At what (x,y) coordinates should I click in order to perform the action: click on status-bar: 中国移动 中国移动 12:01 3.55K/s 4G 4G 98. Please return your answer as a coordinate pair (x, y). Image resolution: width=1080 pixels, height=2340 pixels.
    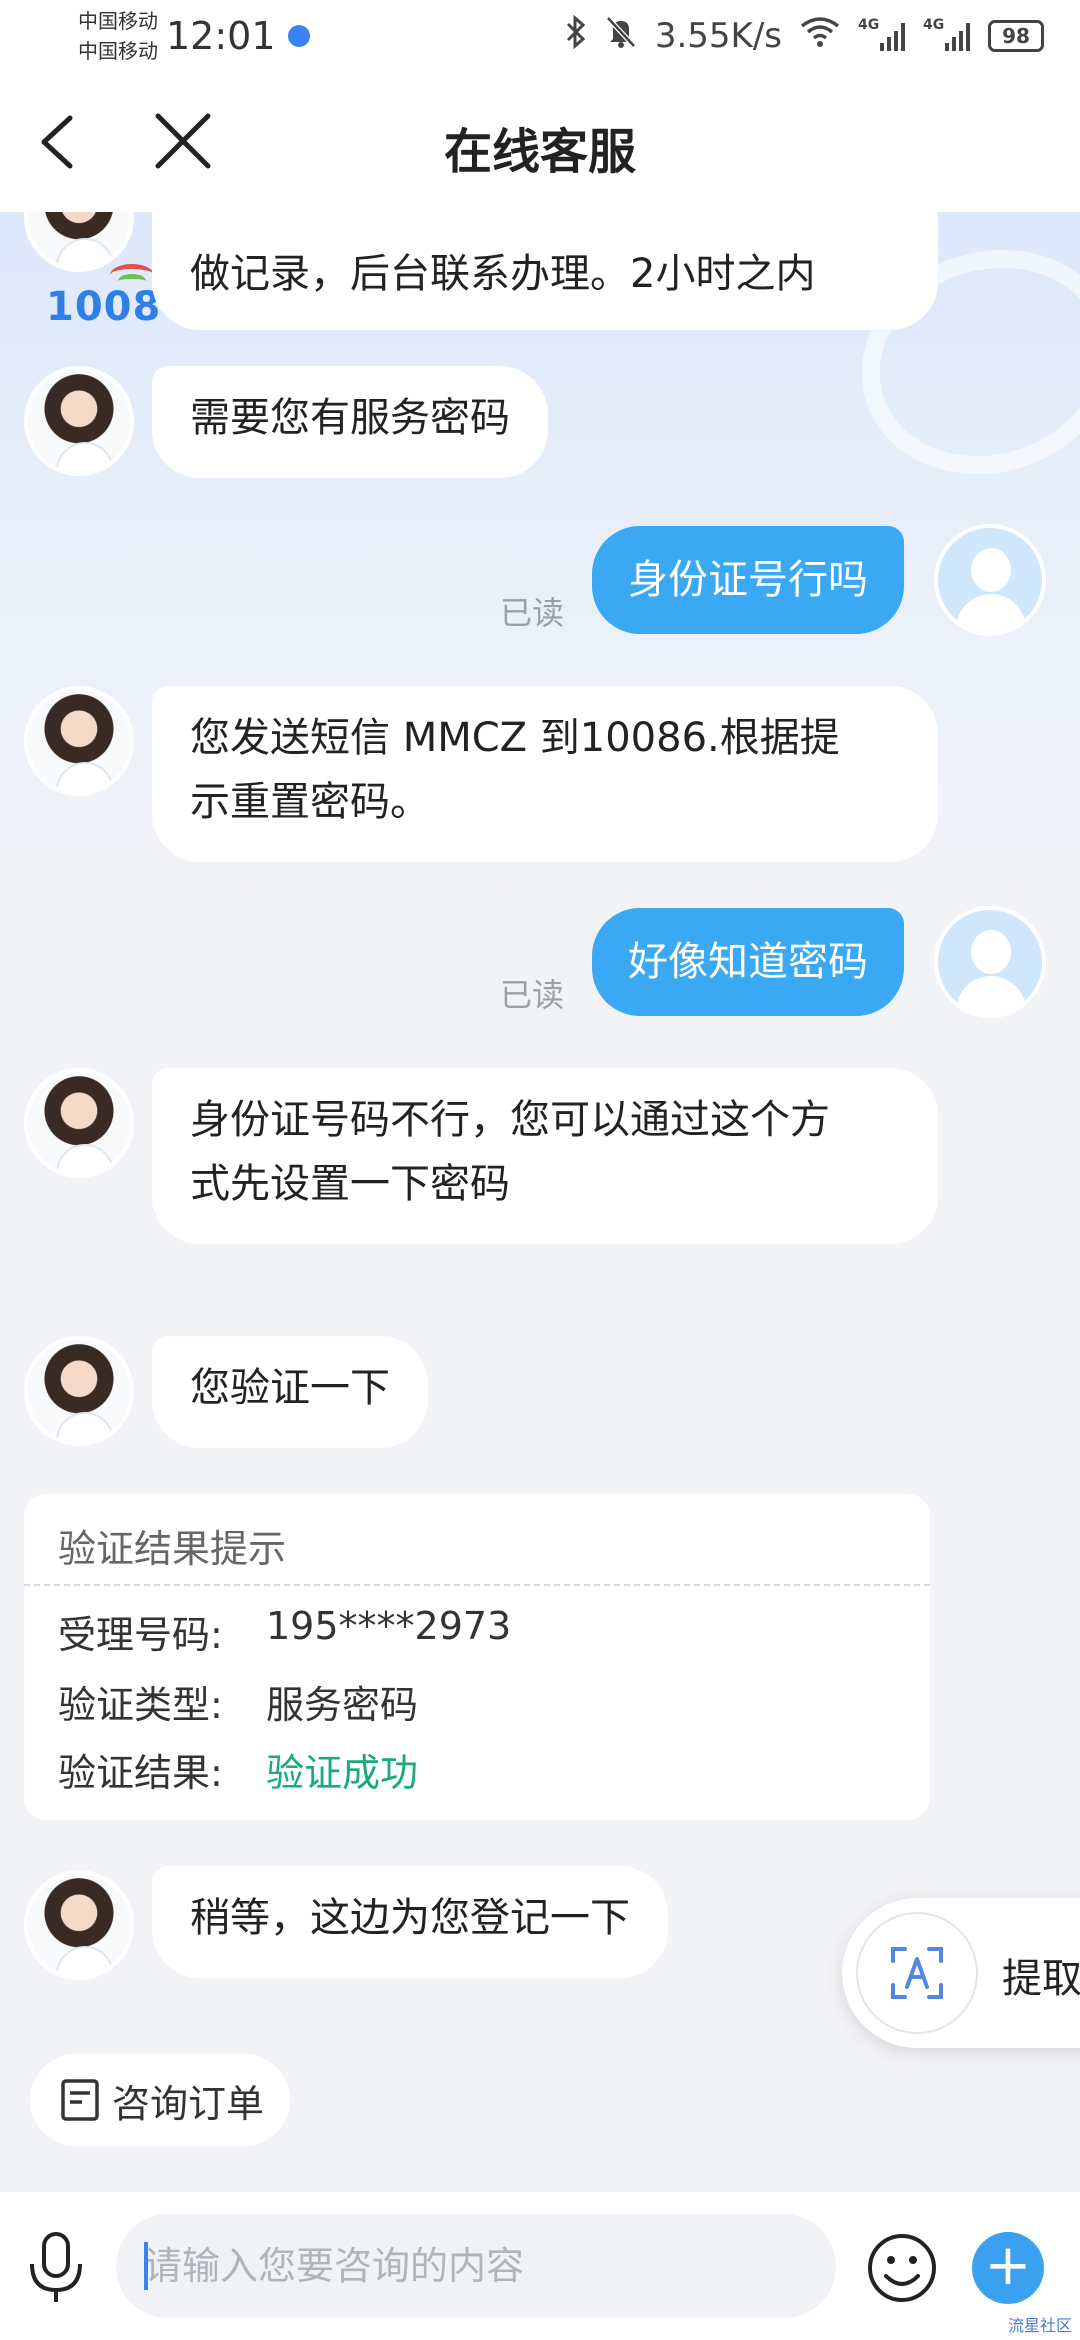
    Looking at the image, I should click on (540, 36).